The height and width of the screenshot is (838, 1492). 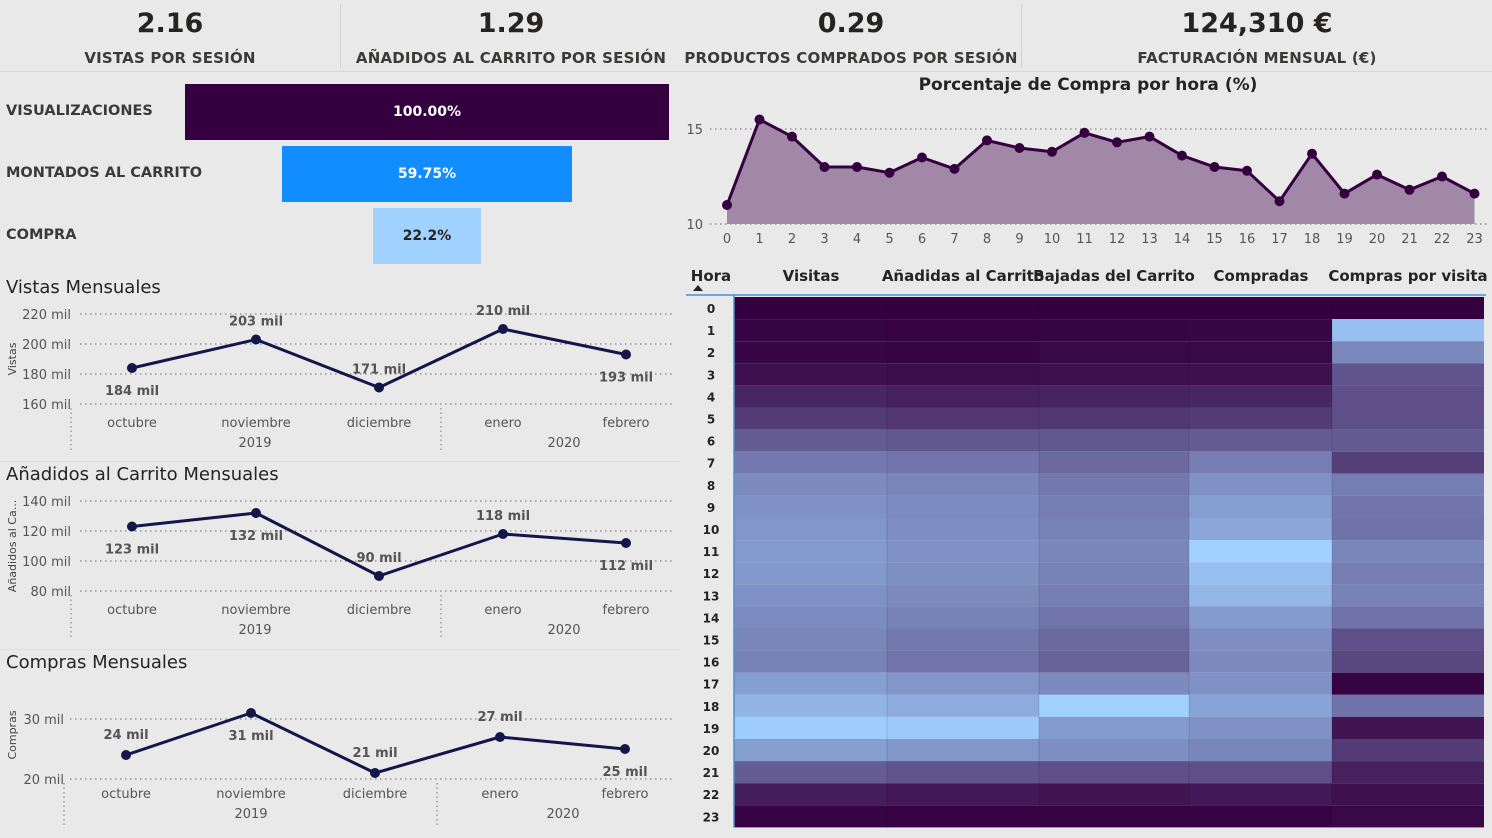 What do you see at coordinates (698, 288) in the screenshot?
I see `sort-ascending-icon` at bounding box center [698, 288].